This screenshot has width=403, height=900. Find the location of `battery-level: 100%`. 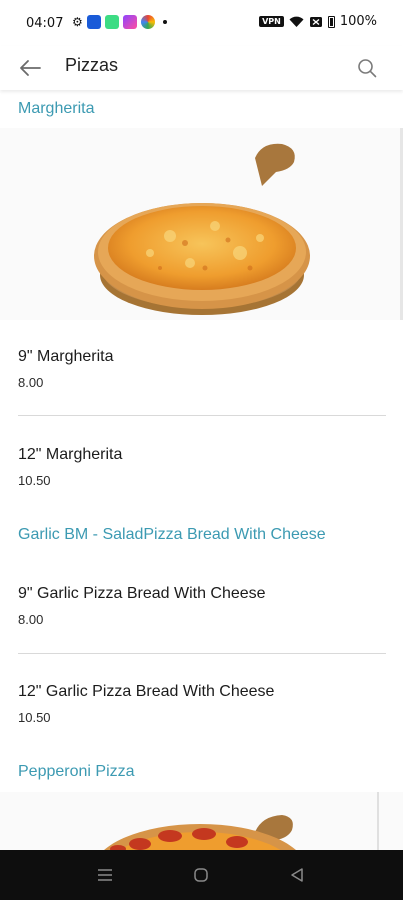

battery-level: 100% is located at coordinates (358, 21).